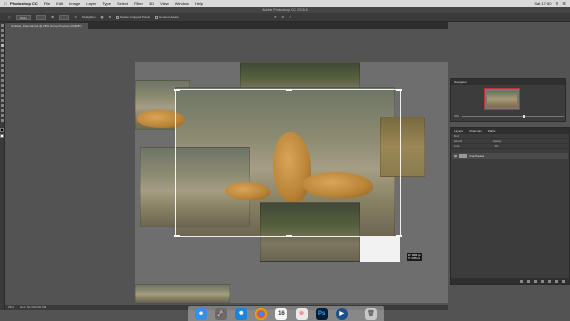  Describe the element at coordinates (24, 3) in the screenshot. I see `menu-app: Photoshop CC` at that location.